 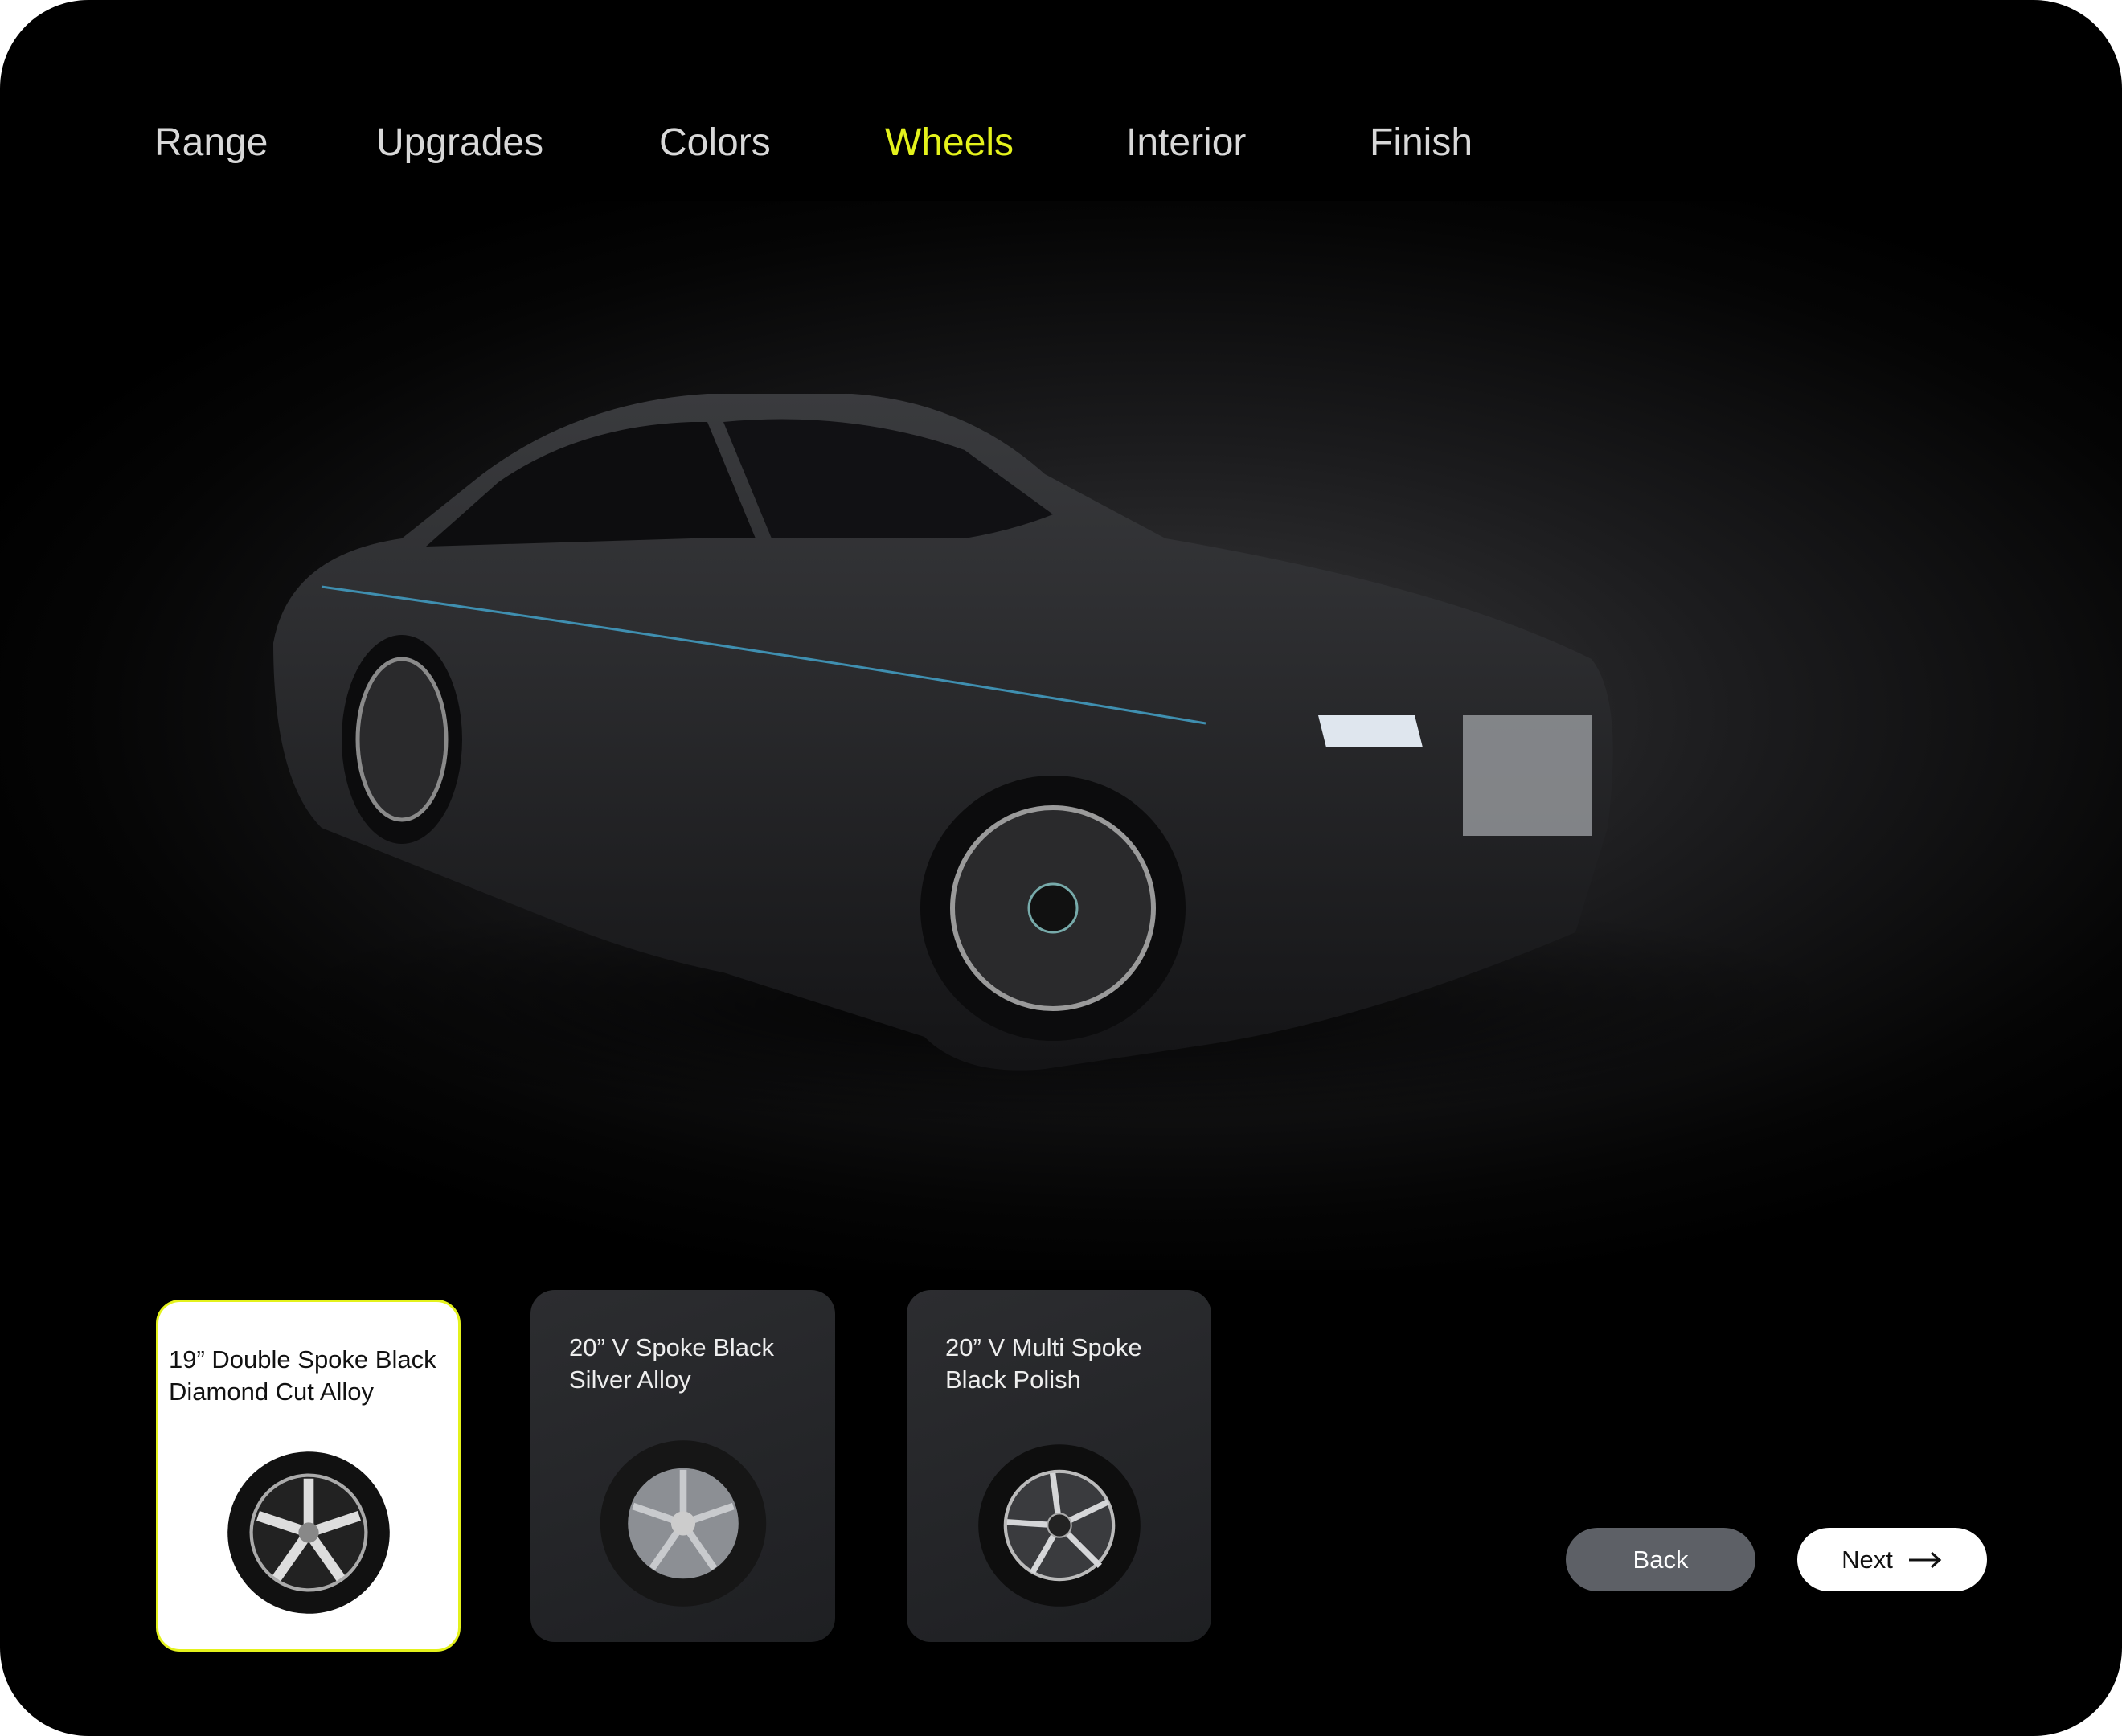 I want to click on wheel-option-2: 20” V Spoke Black Silver Alloy, so click(x=682, y=1466).